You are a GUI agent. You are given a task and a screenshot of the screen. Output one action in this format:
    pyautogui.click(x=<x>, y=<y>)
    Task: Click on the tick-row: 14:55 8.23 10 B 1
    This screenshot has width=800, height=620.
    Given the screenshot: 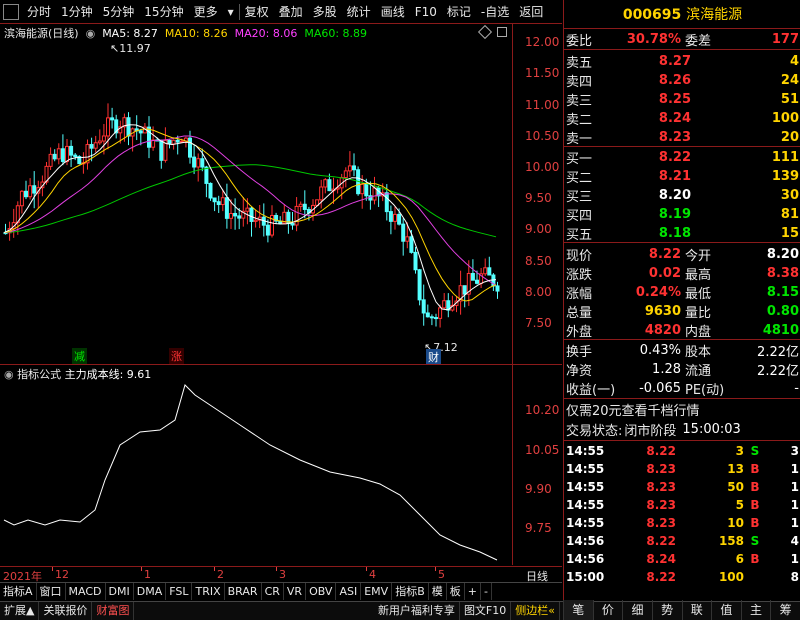 What is the action you would take?
    pyautogui.click(x=682, y=523)
    